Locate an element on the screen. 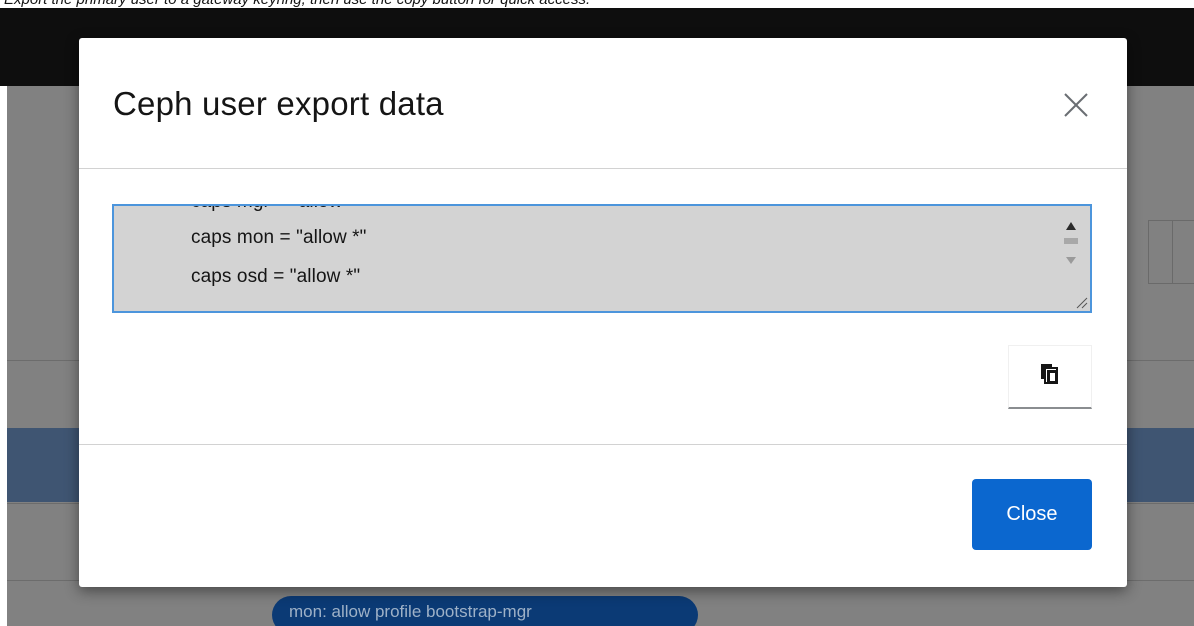 Image resolution: width=1194 pixels, height=626 pixels. export-line-caps-mon: caps mon = "allow *" is located at coordinates (279, 237).